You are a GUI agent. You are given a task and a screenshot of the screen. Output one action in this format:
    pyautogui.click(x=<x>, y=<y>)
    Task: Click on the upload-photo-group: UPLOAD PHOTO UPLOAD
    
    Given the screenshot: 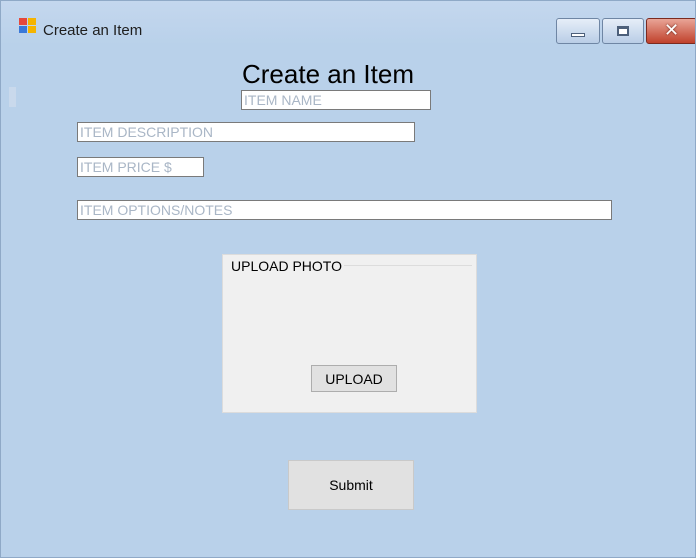 What is the action you would take?
    pyautogui.click(x=349, y=333)
    